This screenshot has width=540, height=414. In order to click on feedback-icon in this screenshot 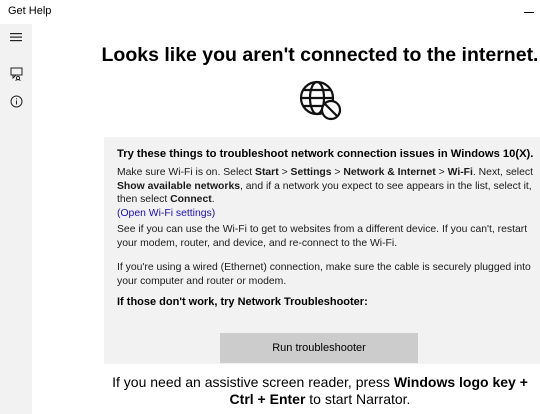, I will do `click(16, 74)`.